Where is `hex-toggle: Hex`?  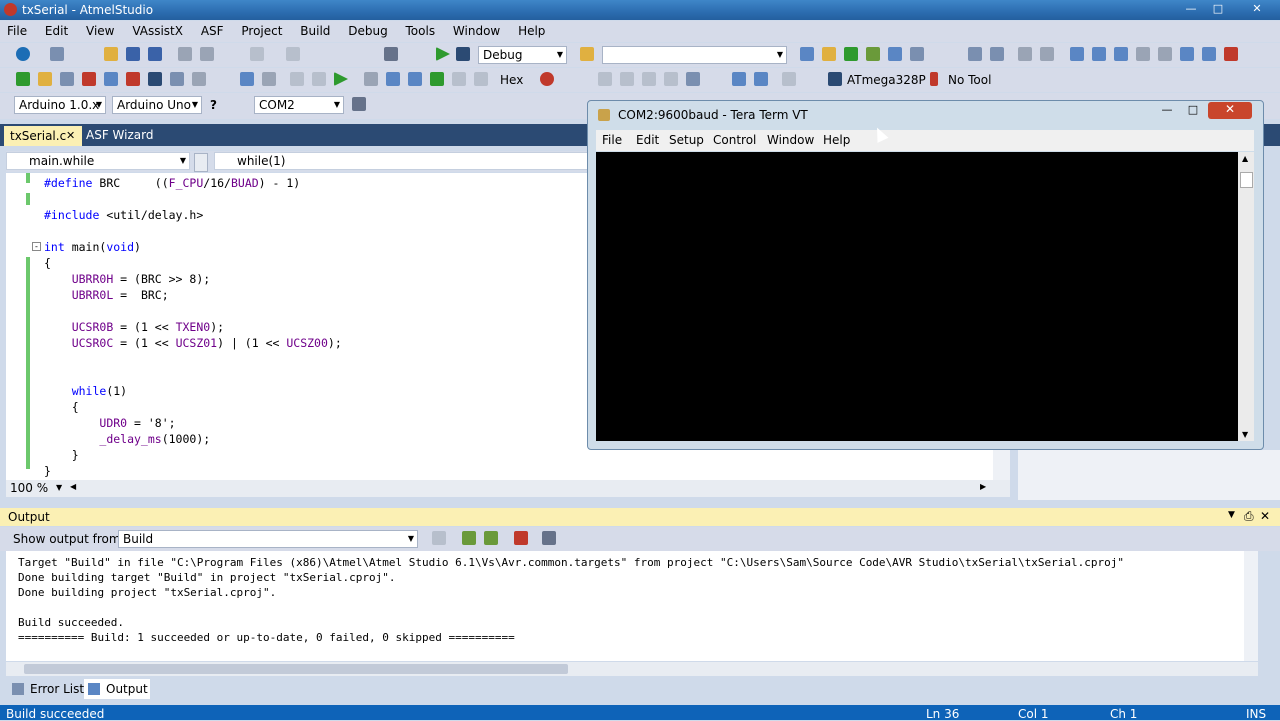 hex-toggle: Hex is located at coordinates (511, 80).